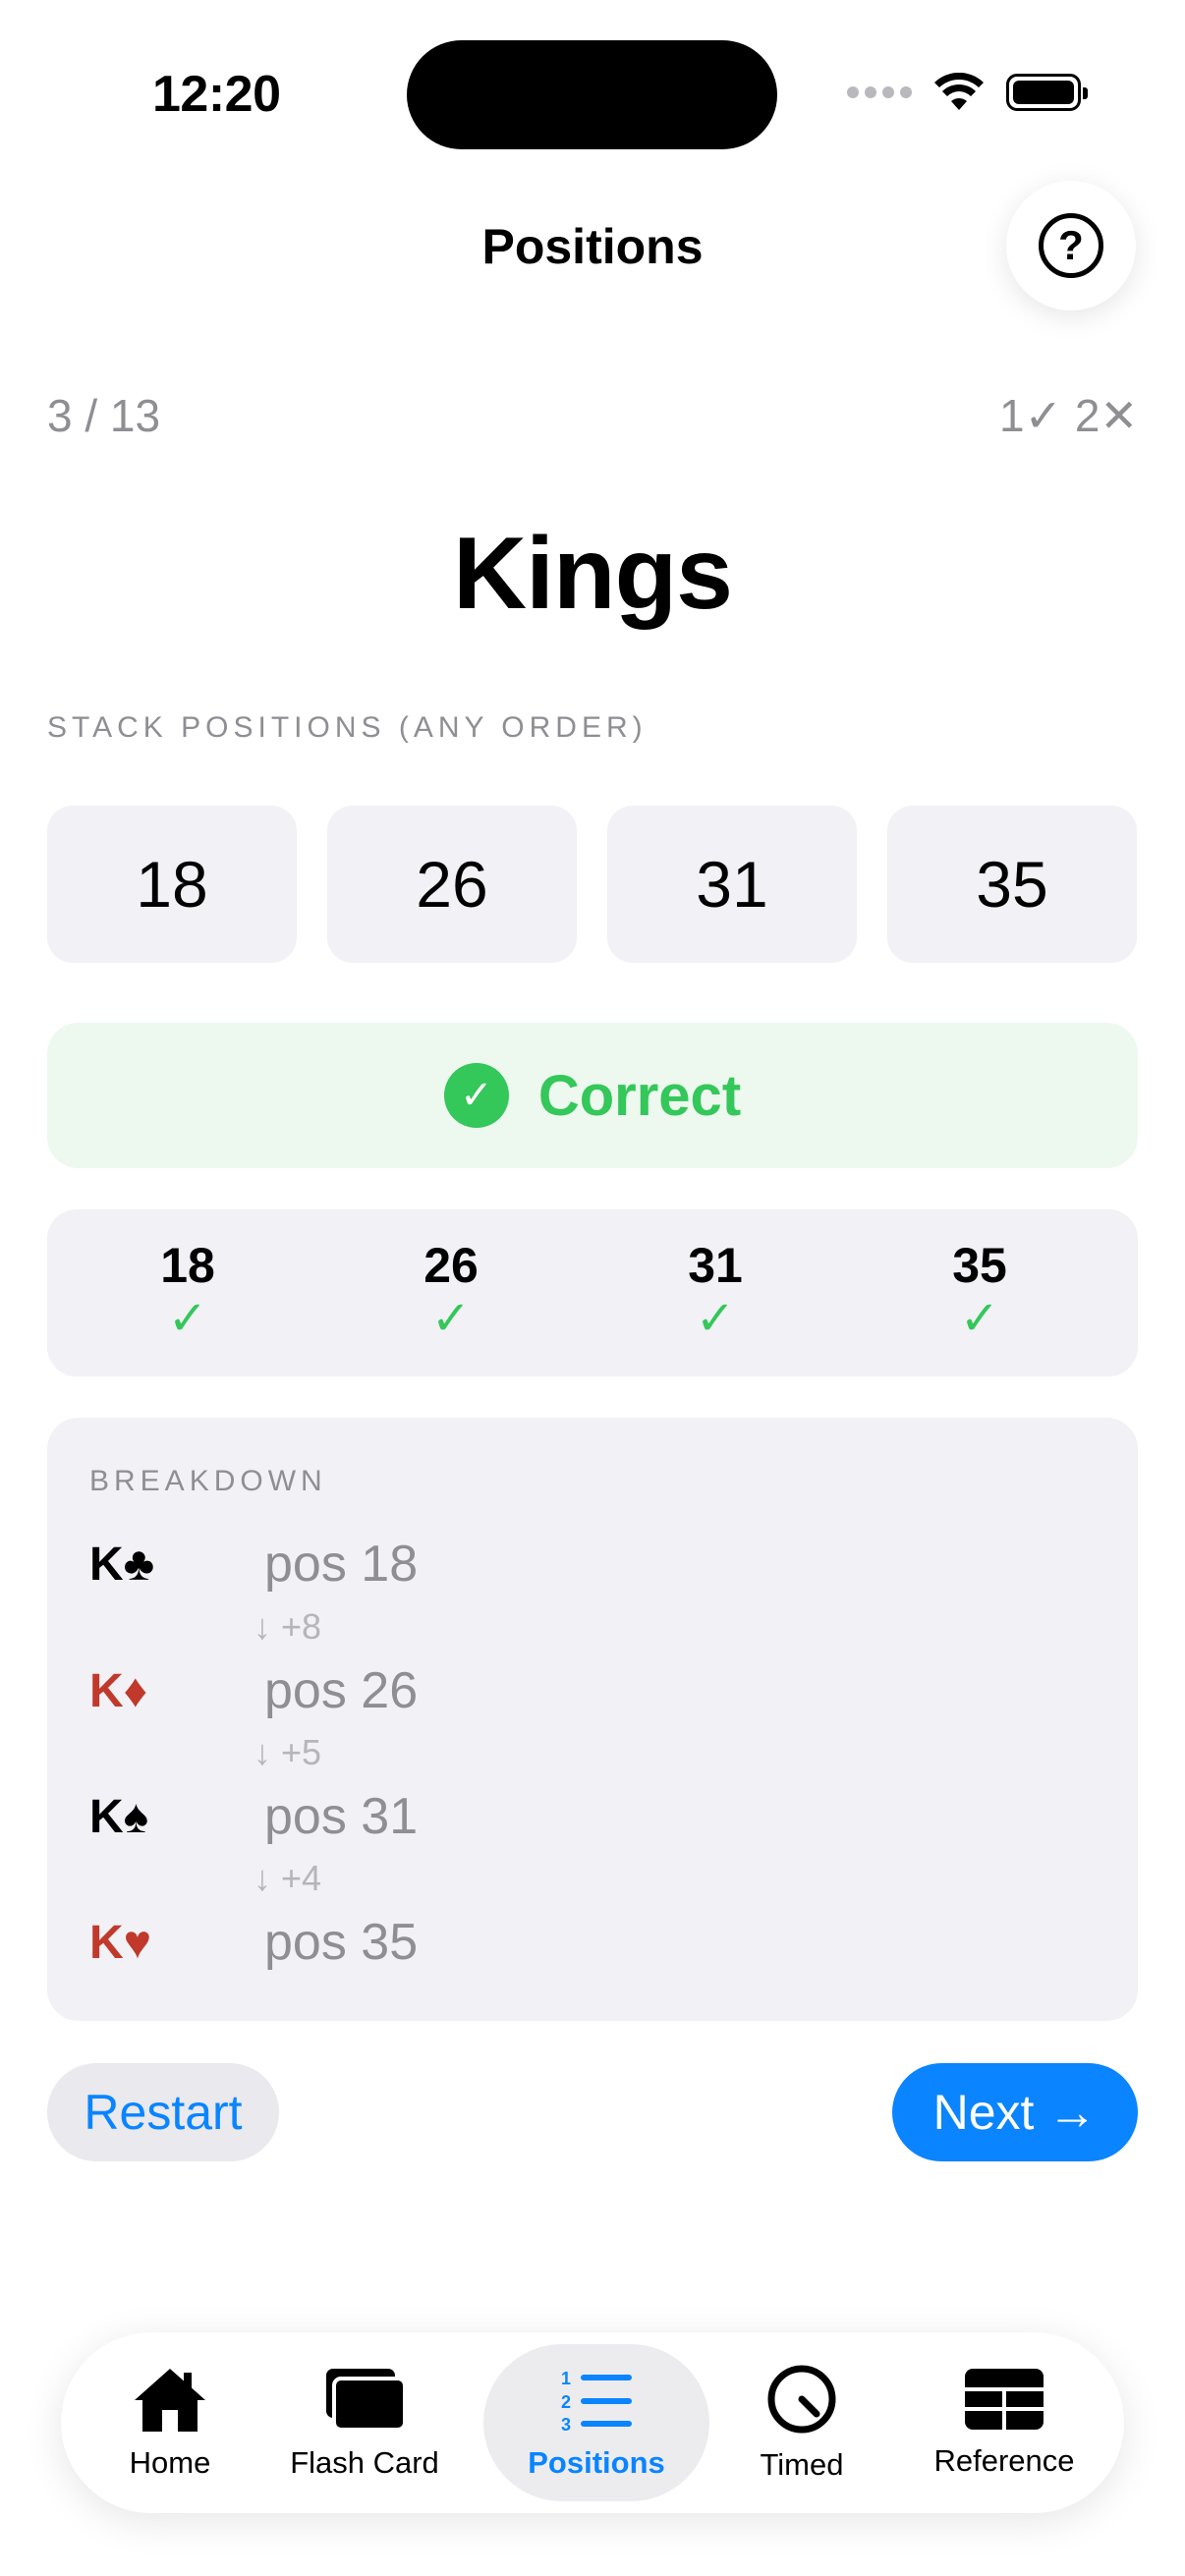  I want to click on tab-flash-card: Flash Card, so click(365, 2422).